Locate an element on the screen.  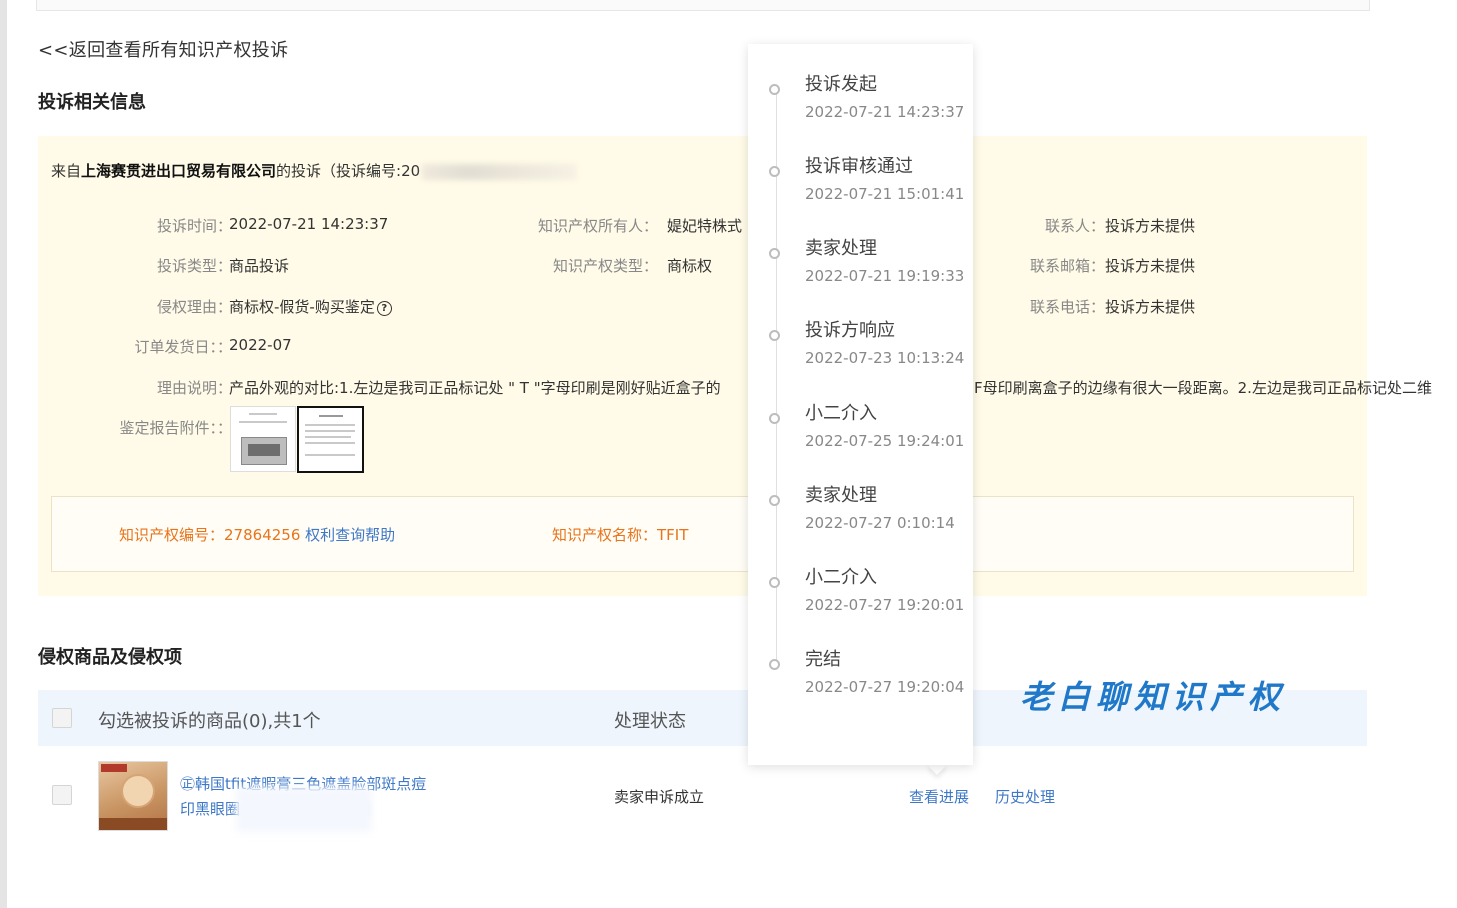
ship-date-value: 2022-07 is located at coordinates (260, 345).